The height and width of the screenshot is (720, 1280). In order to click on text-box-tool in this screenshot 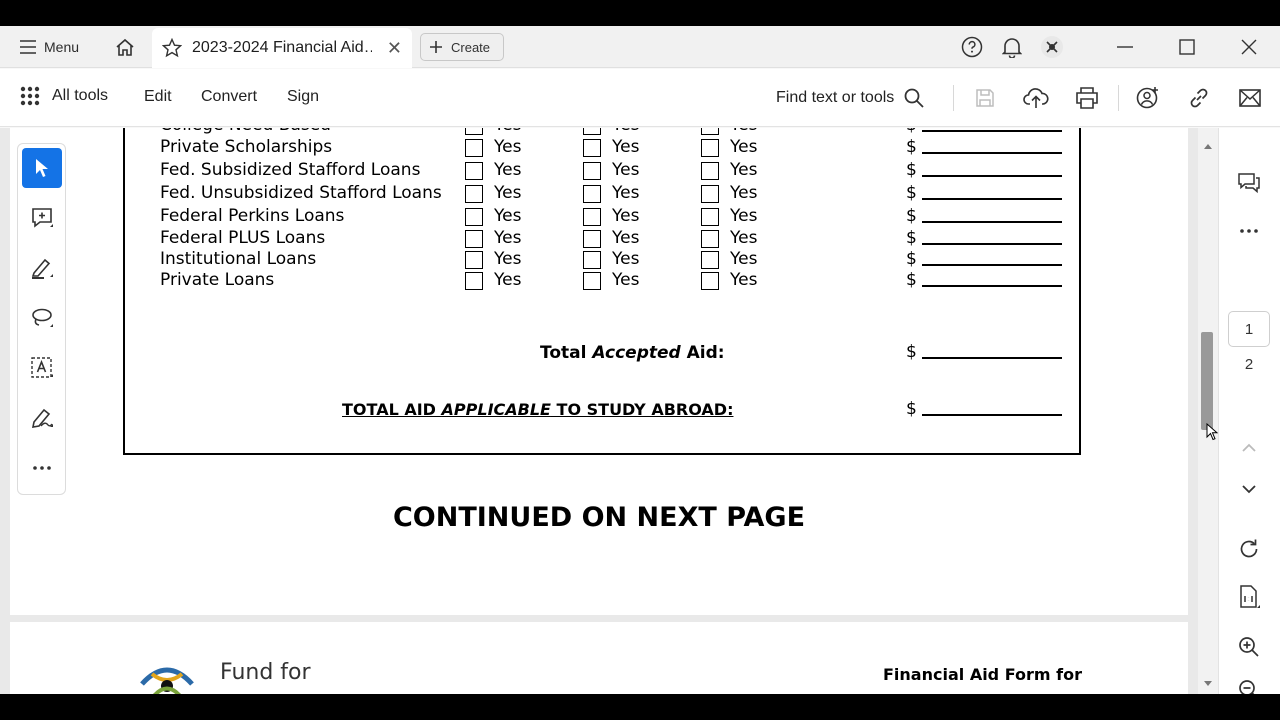, I will do `click(42, 368)`.